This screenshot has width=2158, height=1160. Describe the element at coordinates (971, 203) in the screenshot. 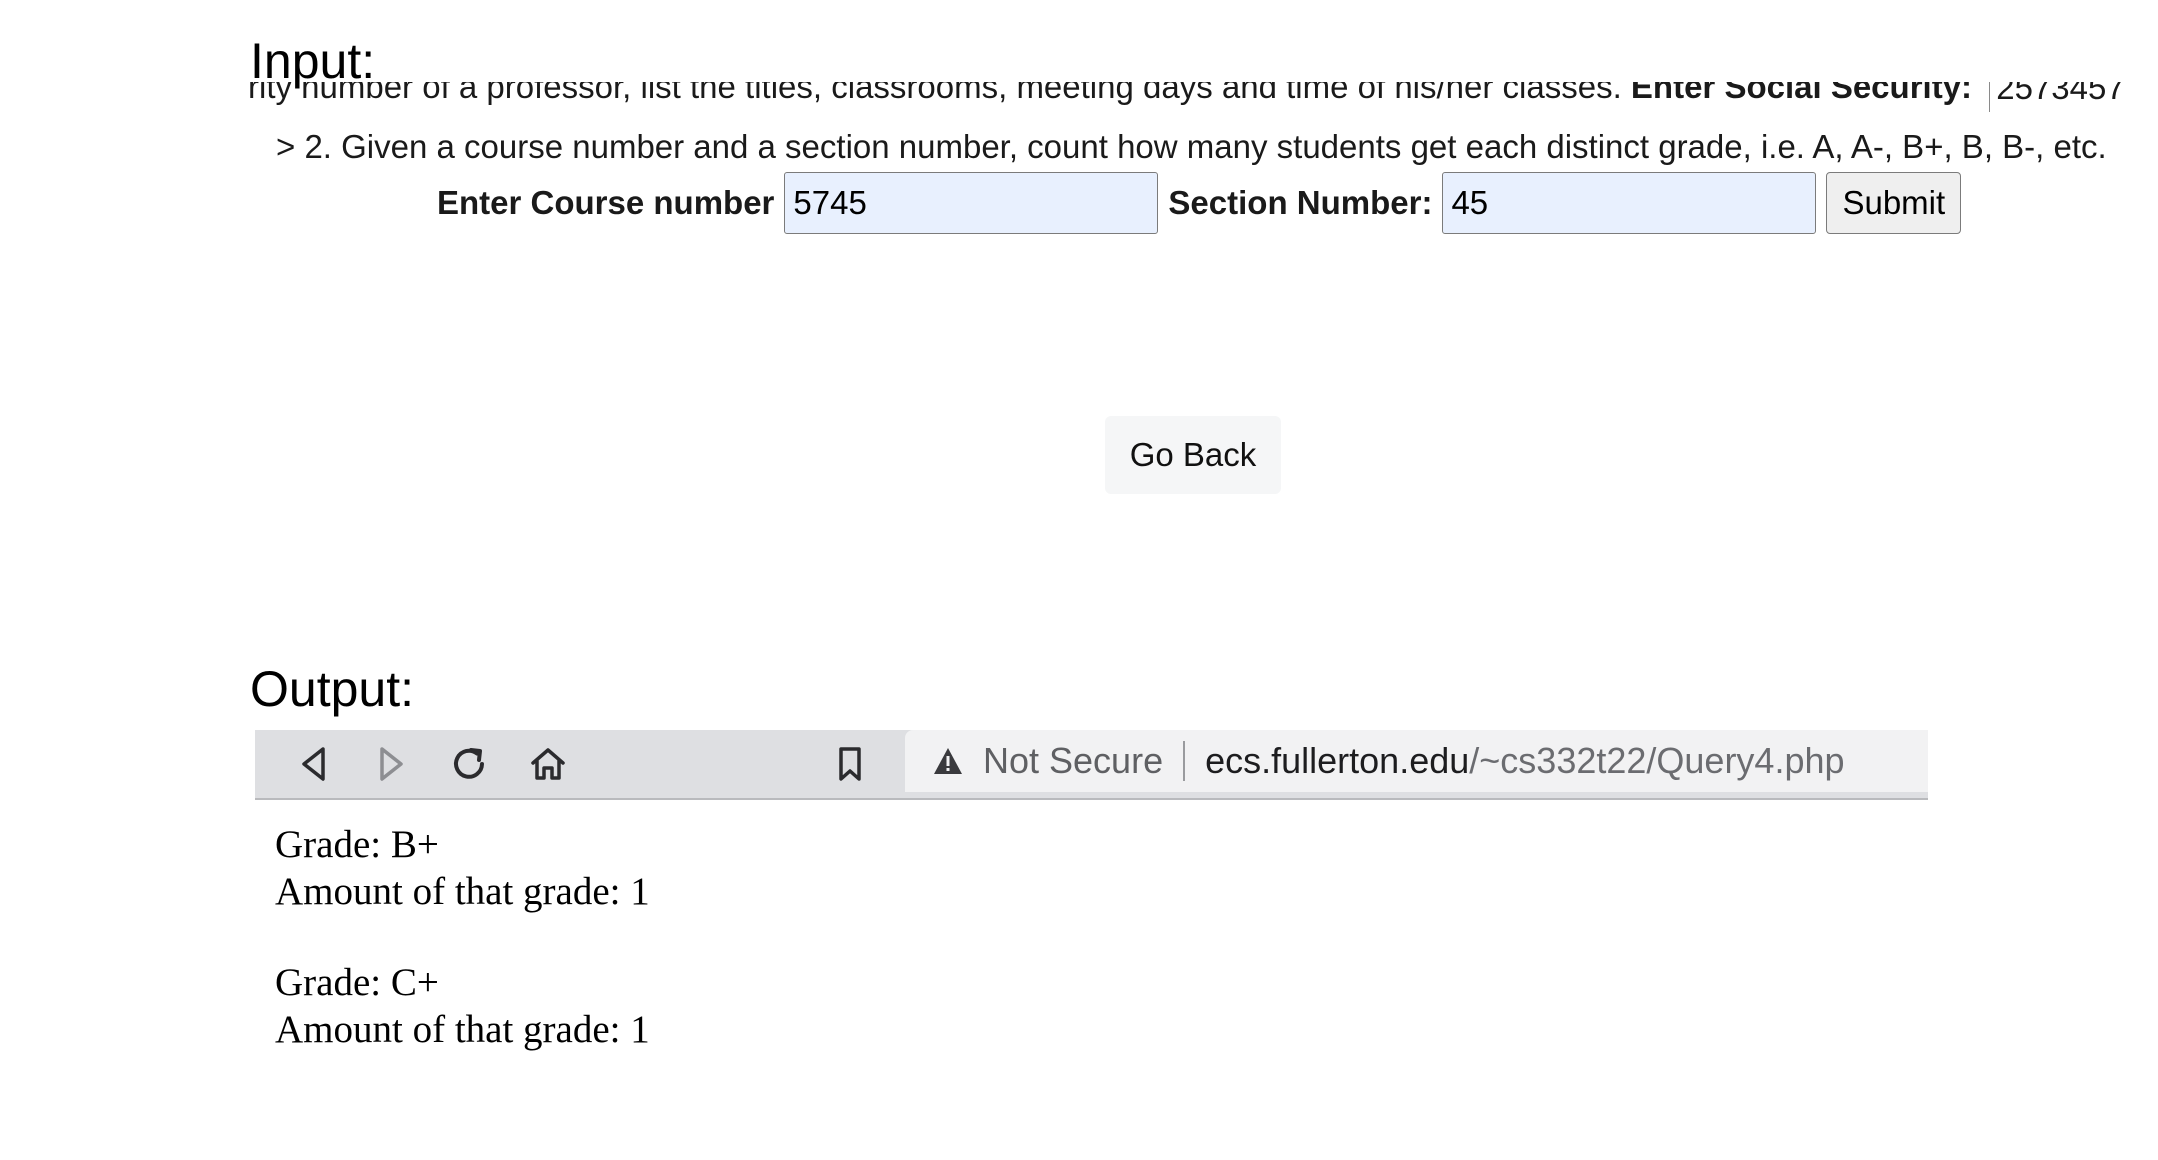

I see `course-number-input` at that location.